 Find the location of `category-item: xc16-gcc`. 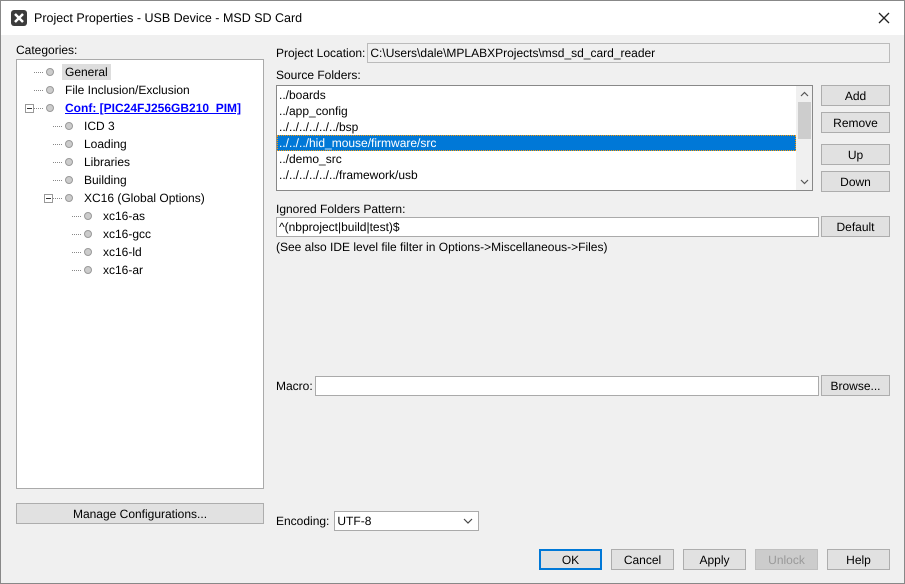

category-item: xc16-gcc is located at coordinates (127, 234).